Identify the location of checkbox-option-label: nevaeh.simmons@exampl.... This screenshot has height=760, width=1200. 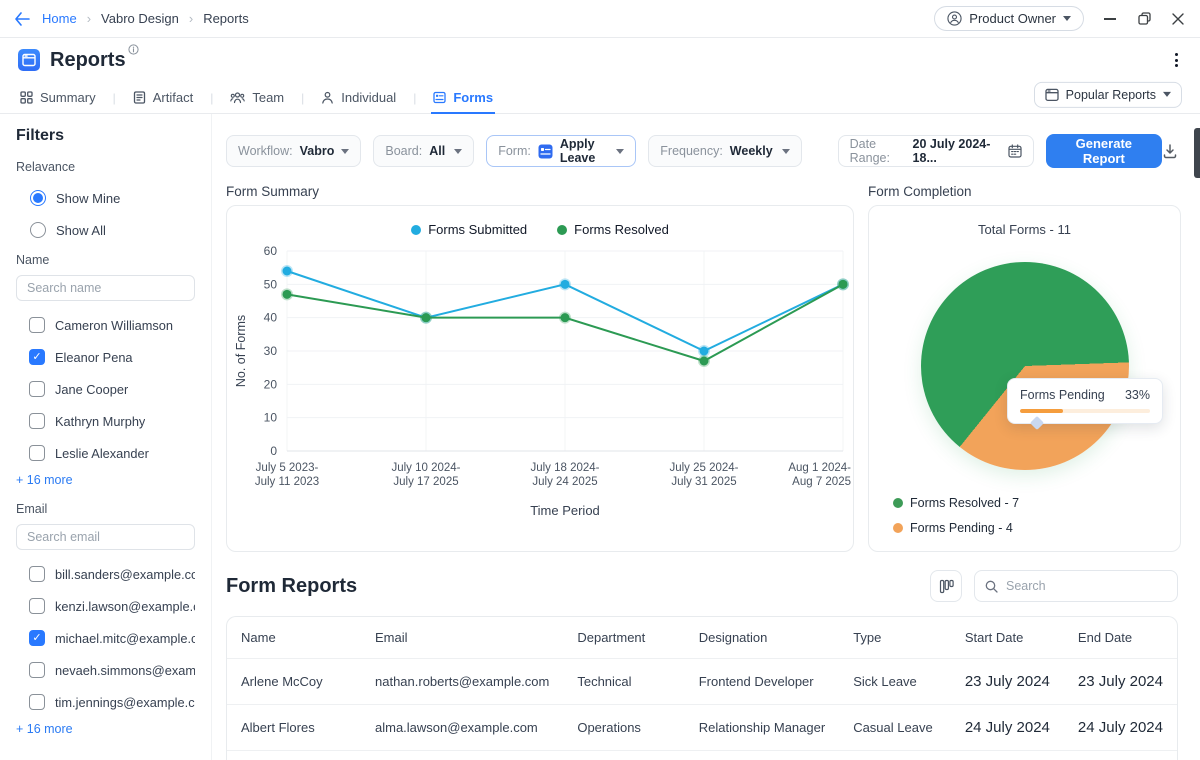
(125, 670).